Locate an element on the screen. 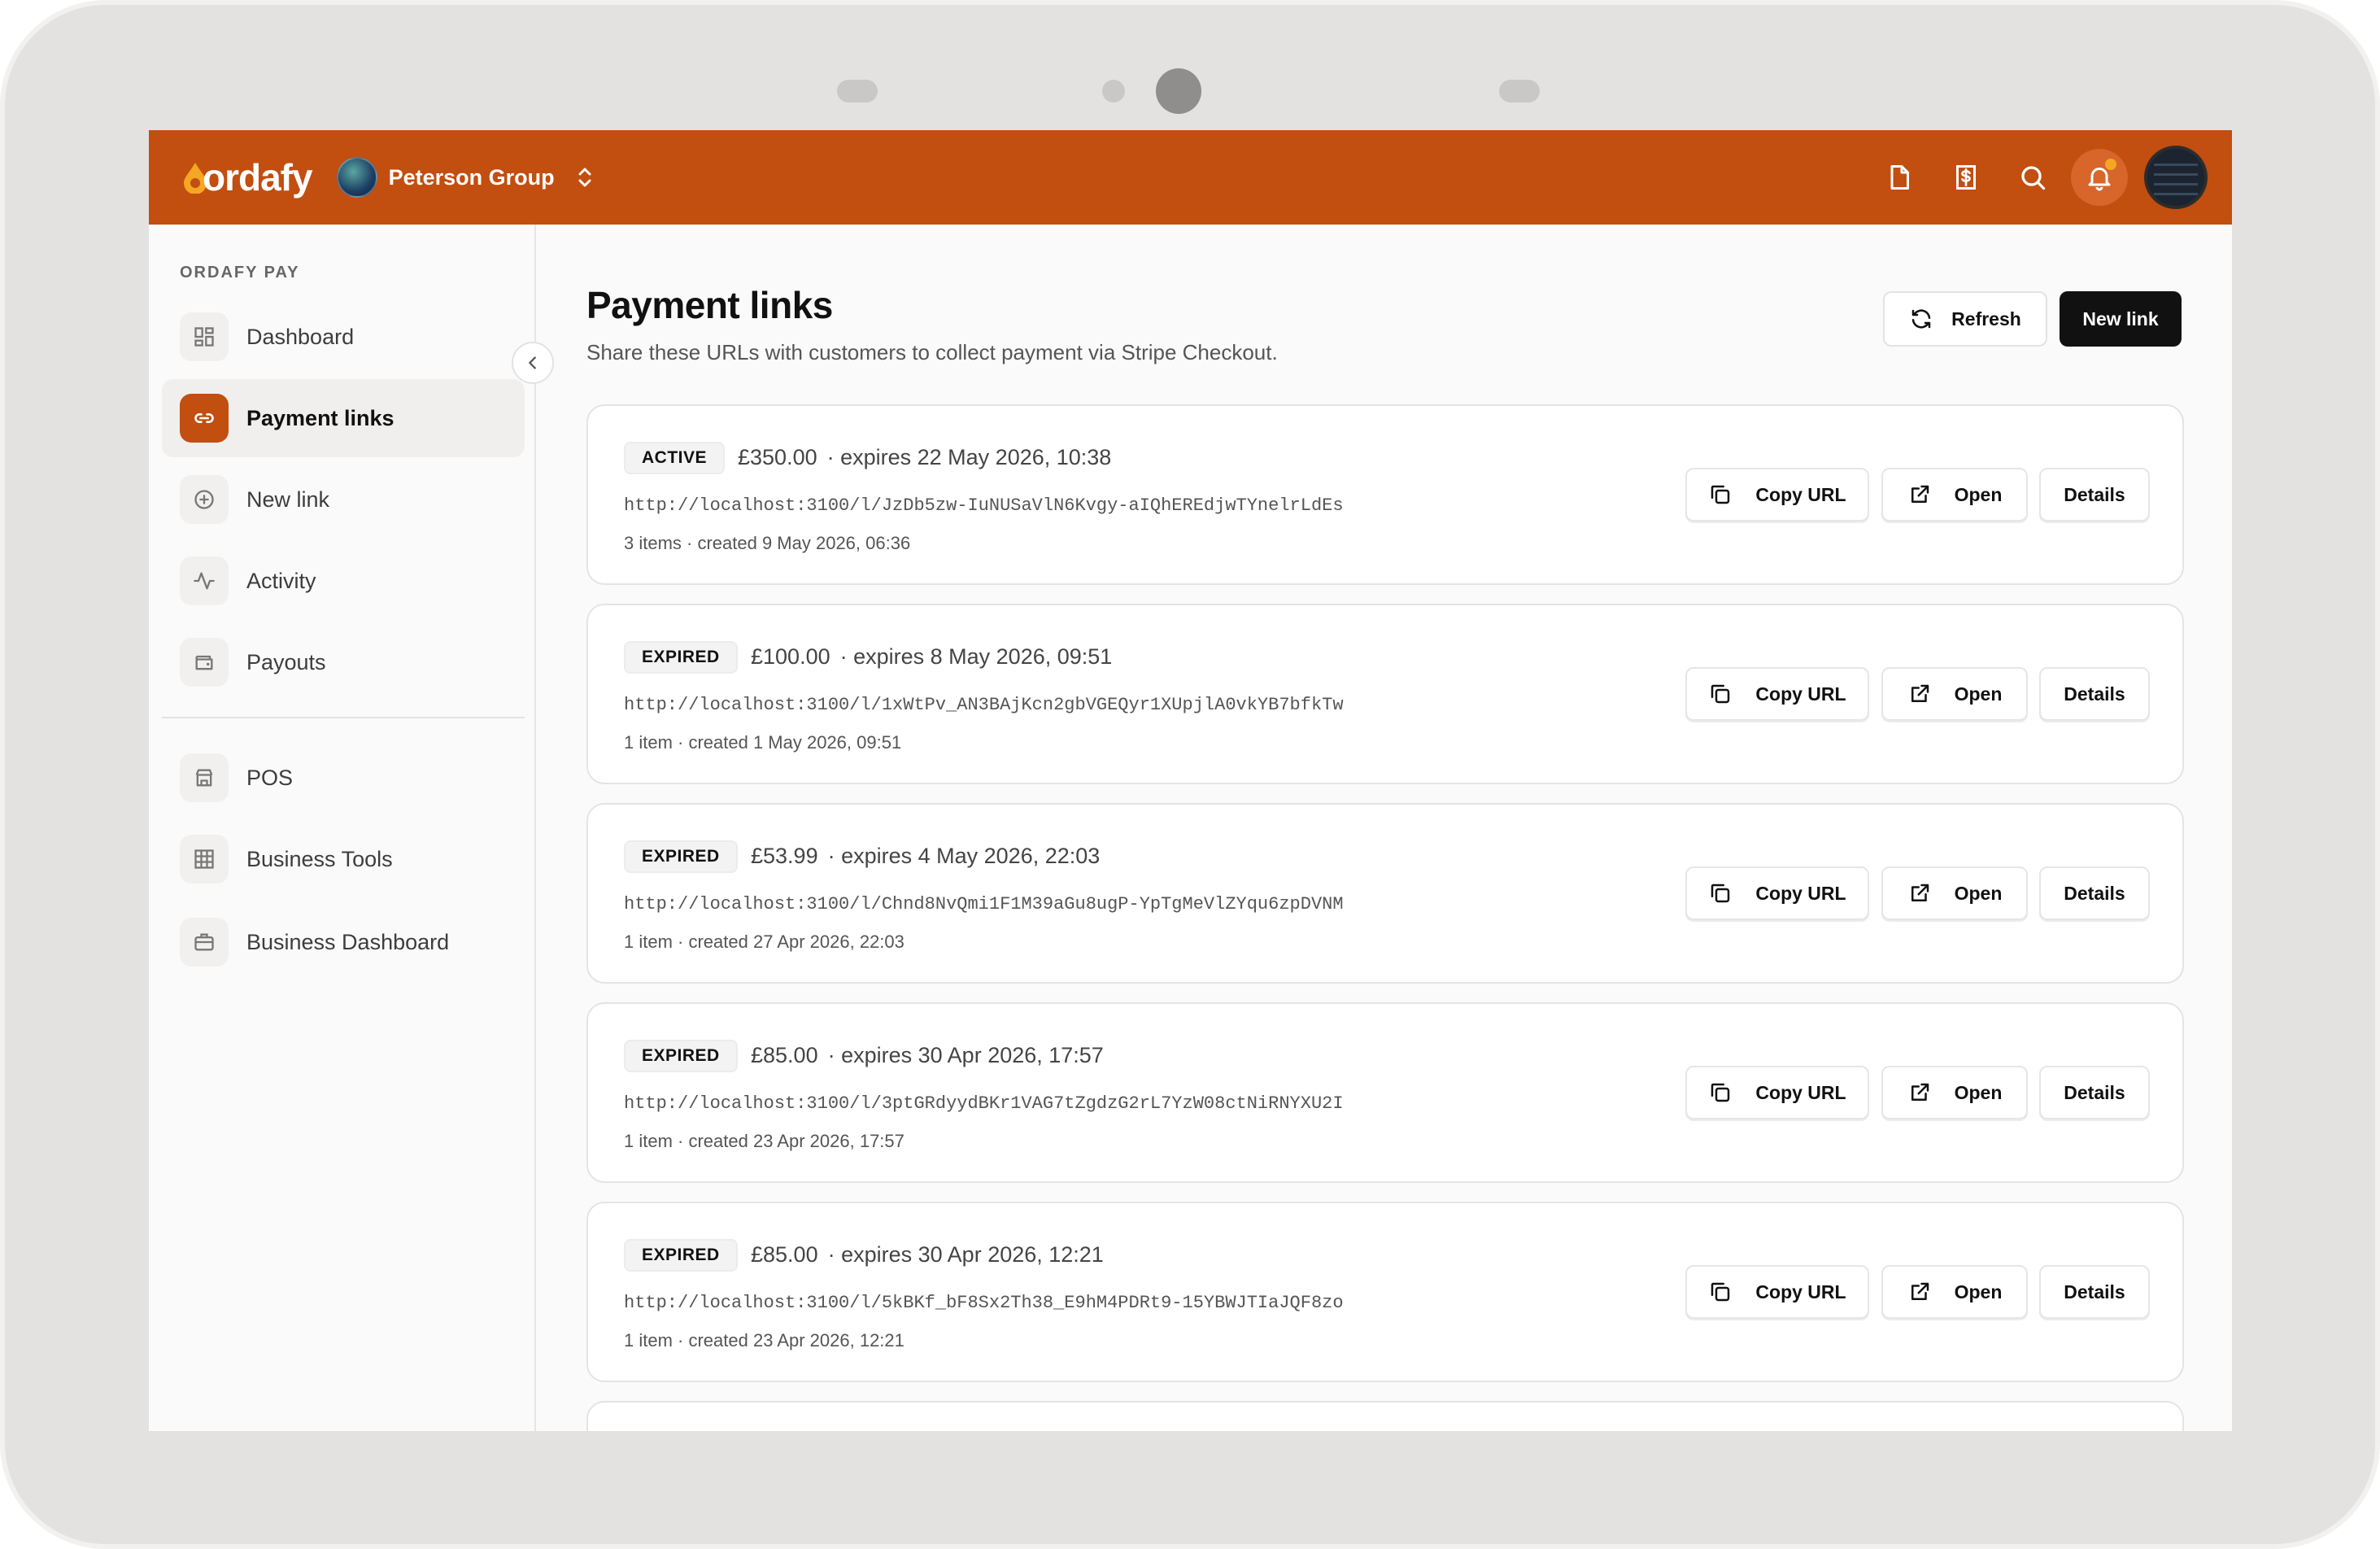 Image resolution: width=2380 pixels, height=1549 pixels. sensor-dot is located at coordinates (1113, 91).